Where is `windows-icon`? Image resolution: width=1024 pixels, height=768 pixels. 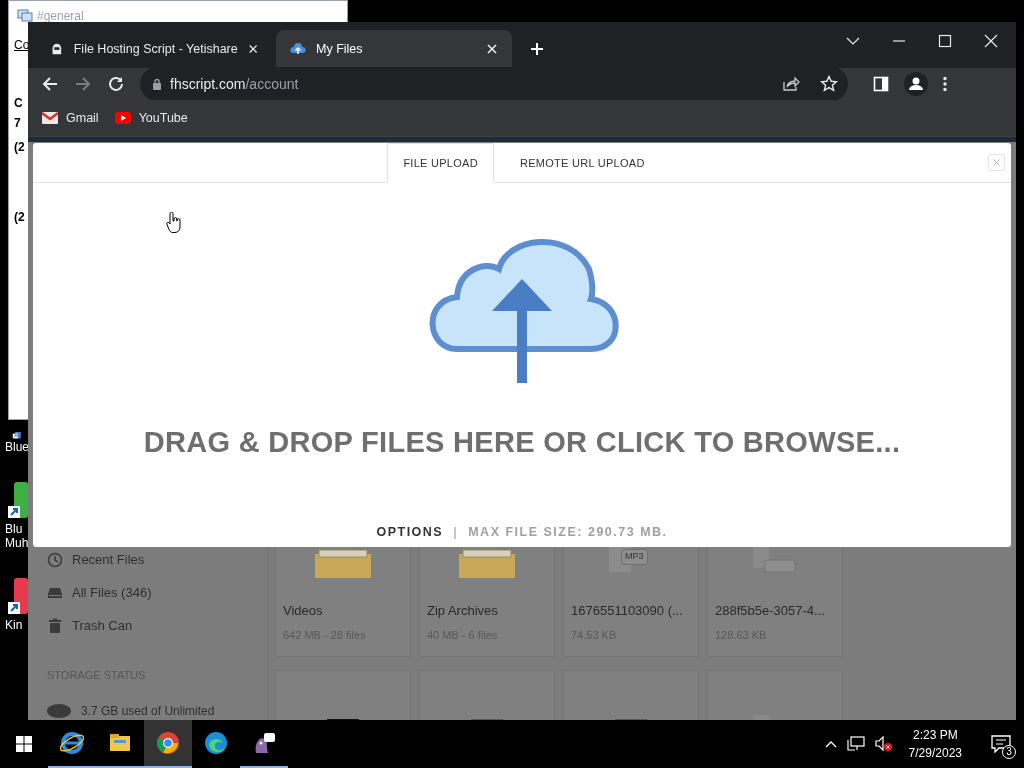
windows-icon is located at coordinates (24, 744).